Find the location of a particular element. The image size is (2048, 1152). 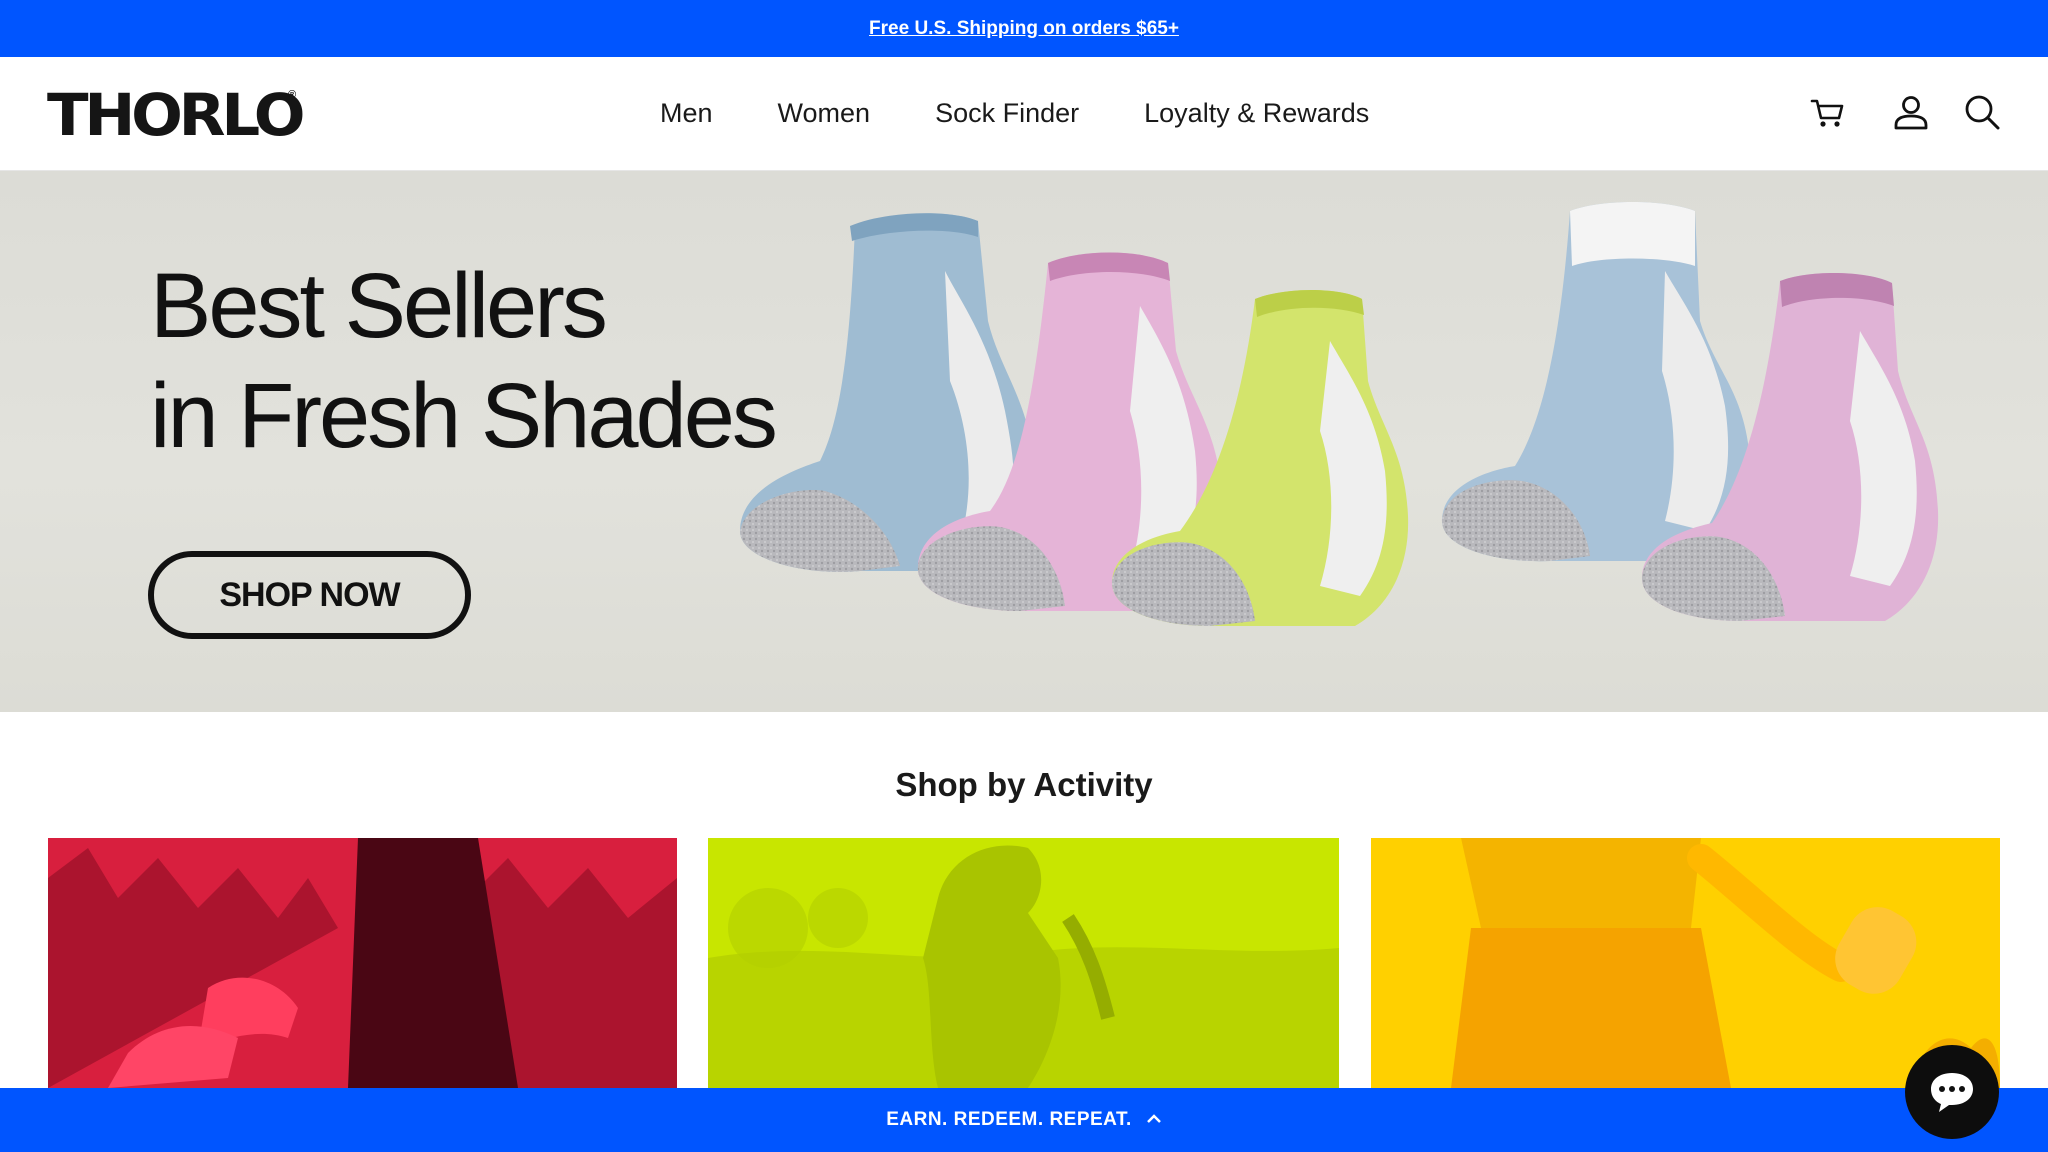

pickleball-image is located at coordinates (1685, 963).